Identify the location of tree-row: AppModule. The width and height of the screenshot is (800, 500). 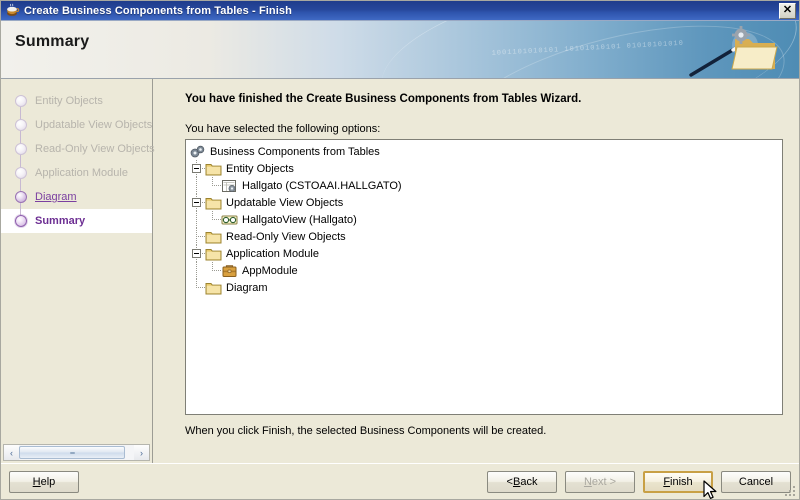
(485, 270).